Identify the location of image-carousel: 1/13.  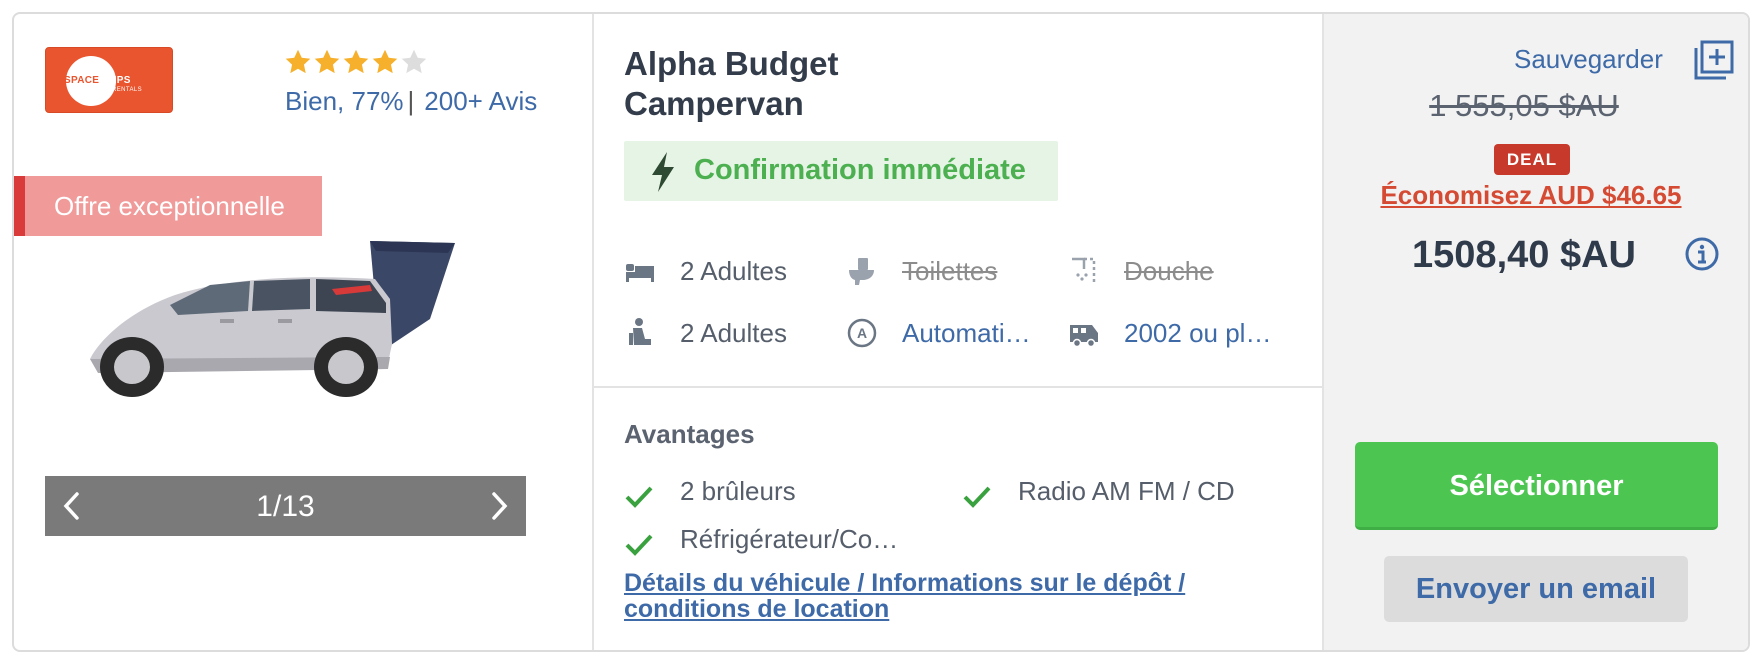
(285, 506).